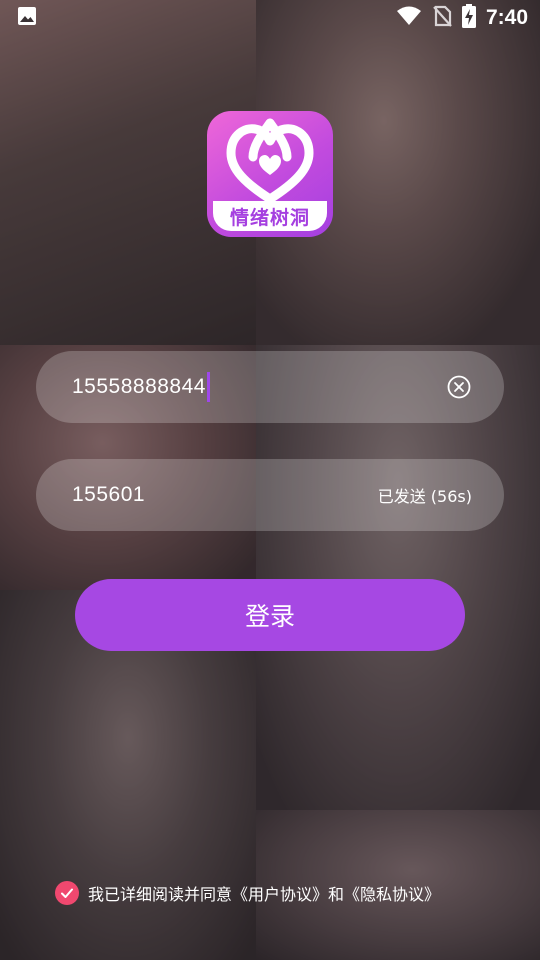 This screenshot has width=540, height=960. I want to click on verification-code-value: 155601, so click(108, 495).